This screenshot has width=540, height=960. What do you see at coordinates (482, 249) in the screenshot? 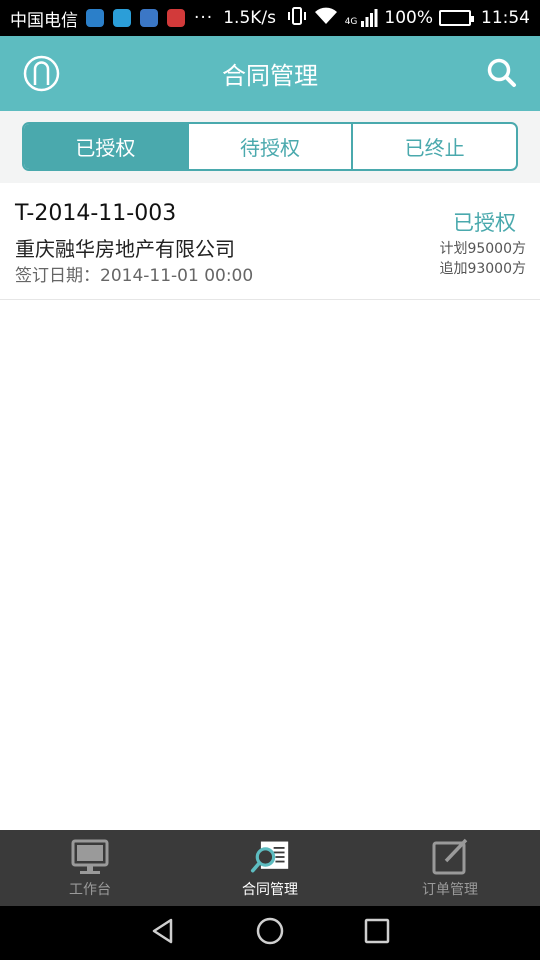
I see `planned-volume: 计划95000方` at bounding box center [482, 249].